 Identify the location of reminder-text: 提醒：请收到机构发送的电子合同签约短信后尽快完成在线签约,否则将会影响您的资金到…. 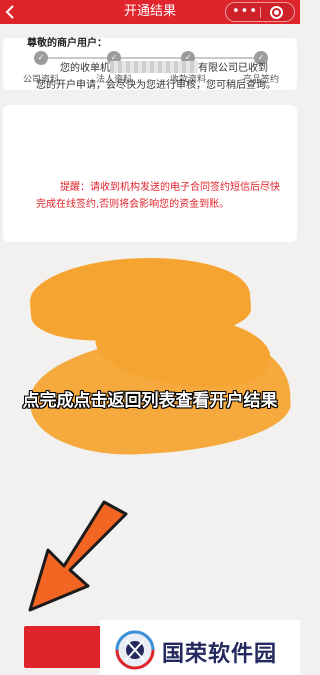
(158, 196).